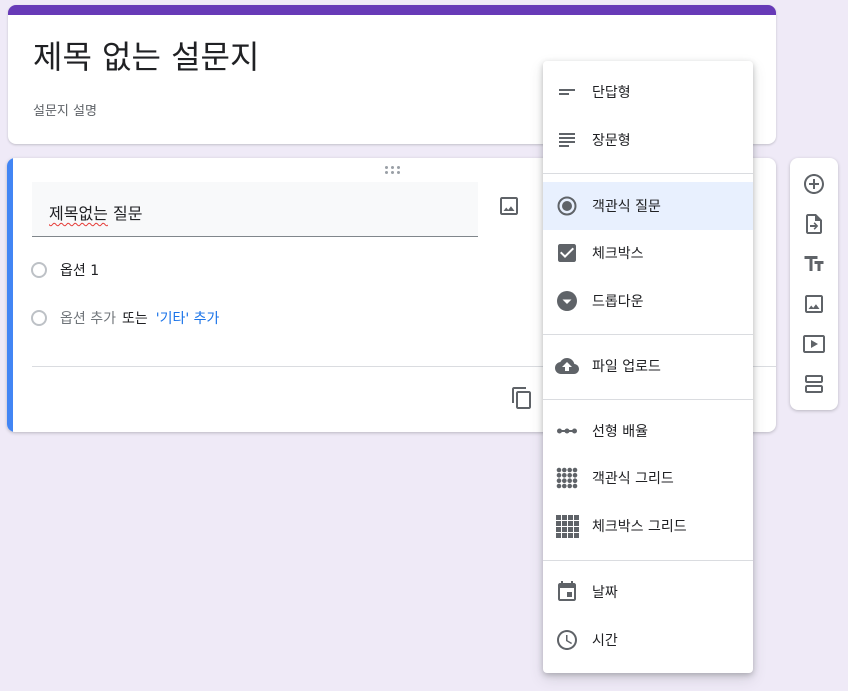 The image size is (848, 691). What do you see at coordinates (567, 206) in the screenshot?
I see `multiple-choice-icon` at bounding box center [567, 206].